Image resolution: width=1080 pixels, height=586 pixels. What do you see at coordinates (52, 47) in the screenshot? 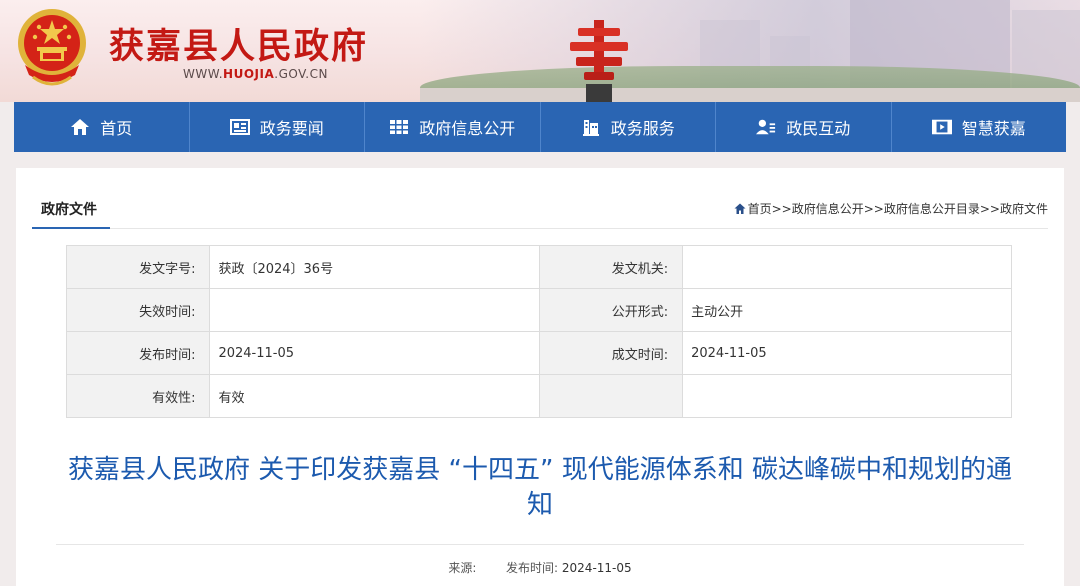
I see `national-emblem-icon` at bounding box center [52, 47].